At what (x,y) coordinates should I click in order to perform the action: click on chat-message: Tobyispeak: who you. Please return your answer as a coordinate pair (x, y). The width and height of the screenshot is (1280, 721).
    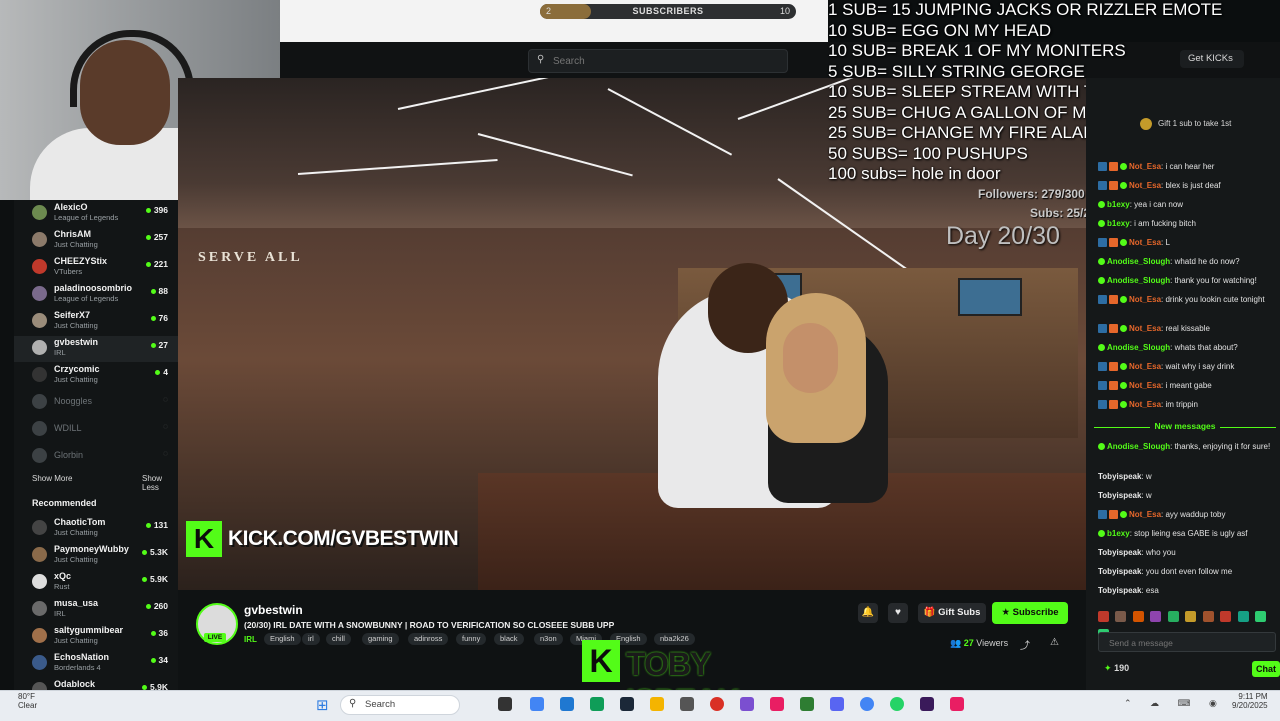
    Looking at the image, I should click on (1186, 553).